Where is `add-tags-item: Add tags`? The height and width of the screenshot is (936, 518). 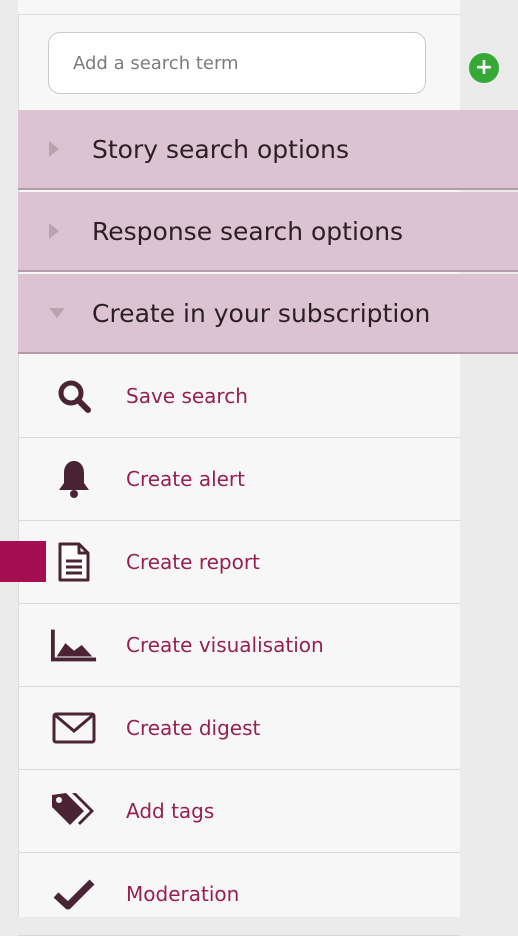 add-tags-item: Add tags is located at coordinates (239, 811).